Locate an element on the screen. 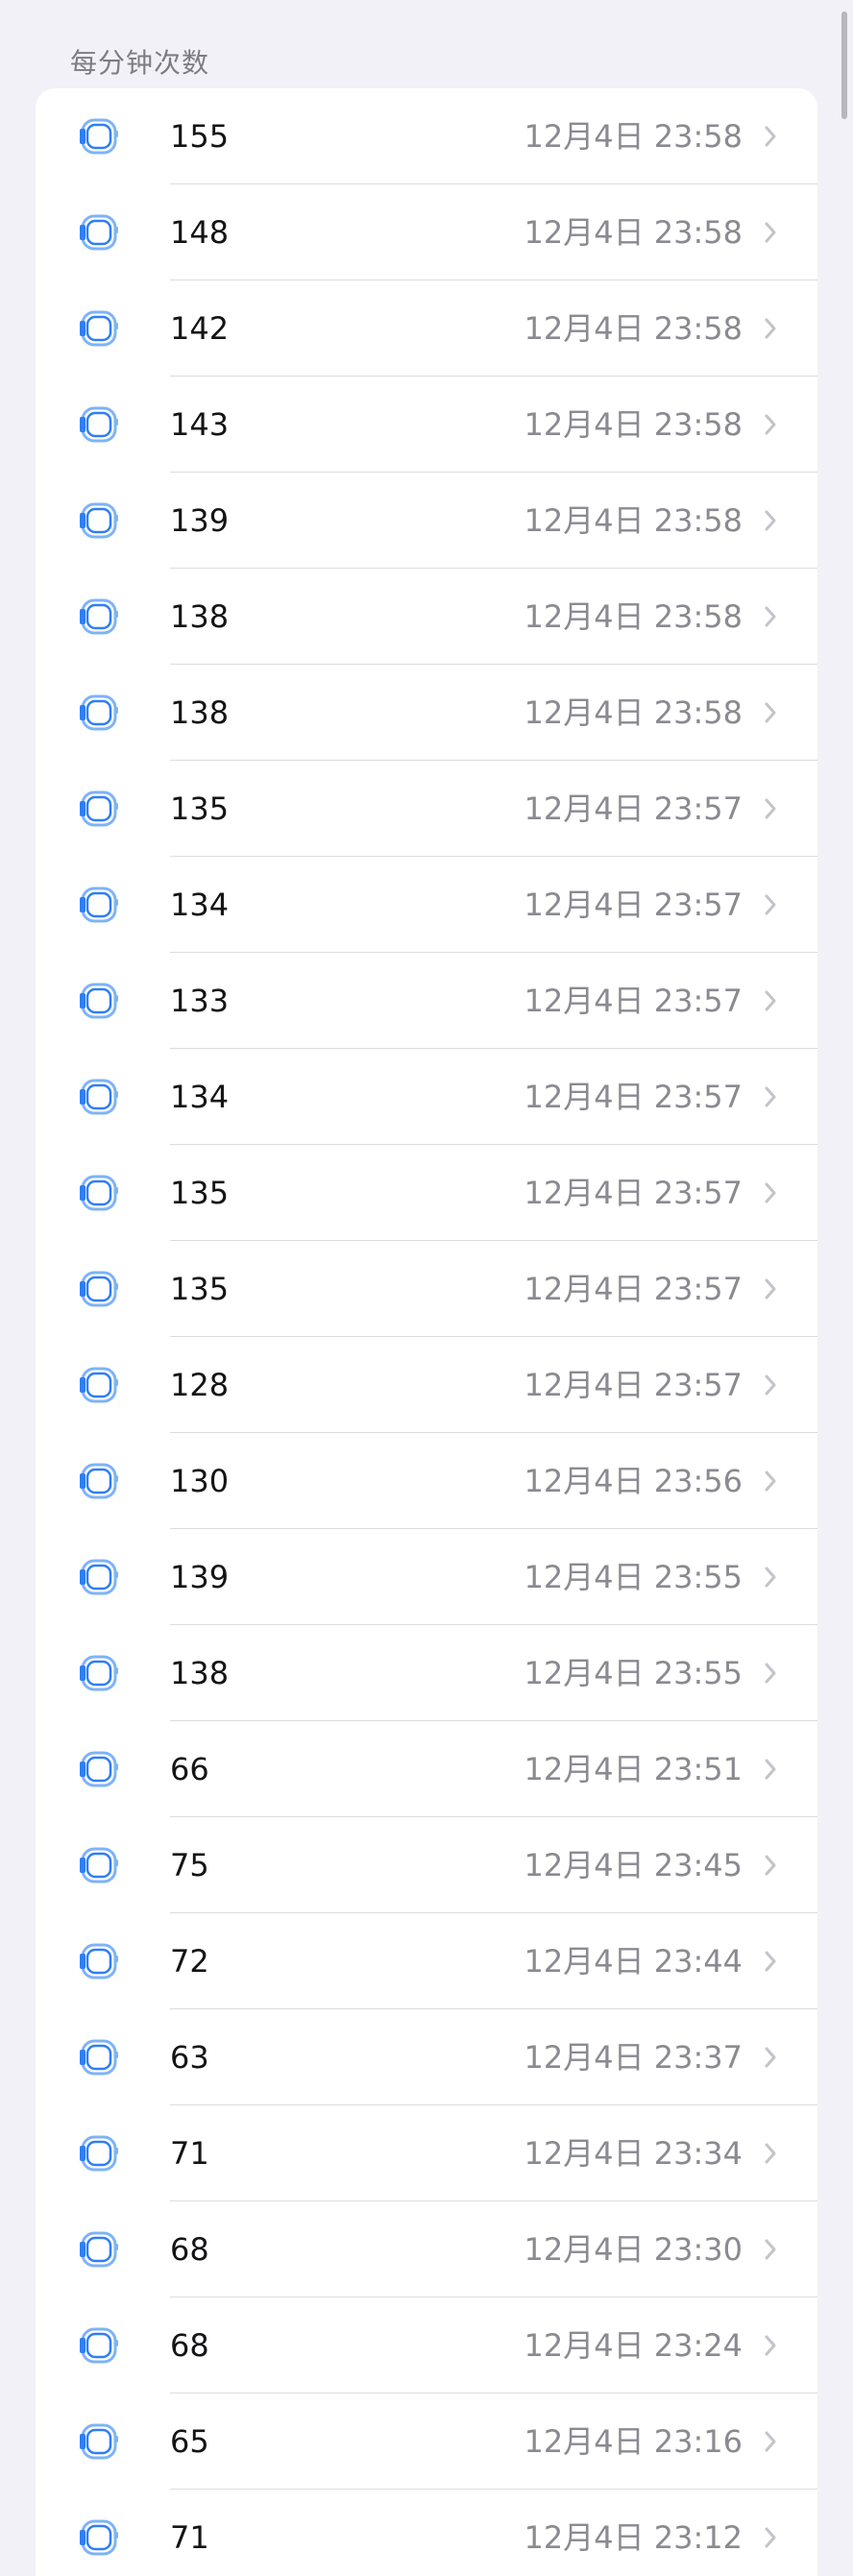 The image size is (853, 2576). measurement-time: 12月4日 23:37 is located at coordinates (634, 2057).